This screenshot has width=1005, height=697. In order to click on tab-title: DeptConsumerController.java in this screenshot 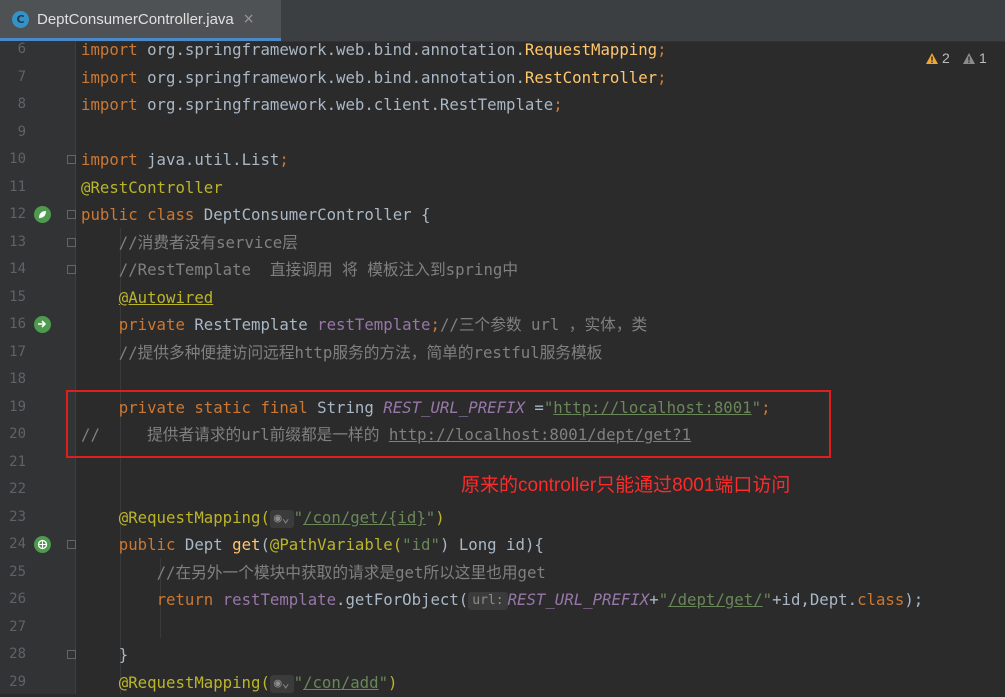, I will do `click(135, 19)`.